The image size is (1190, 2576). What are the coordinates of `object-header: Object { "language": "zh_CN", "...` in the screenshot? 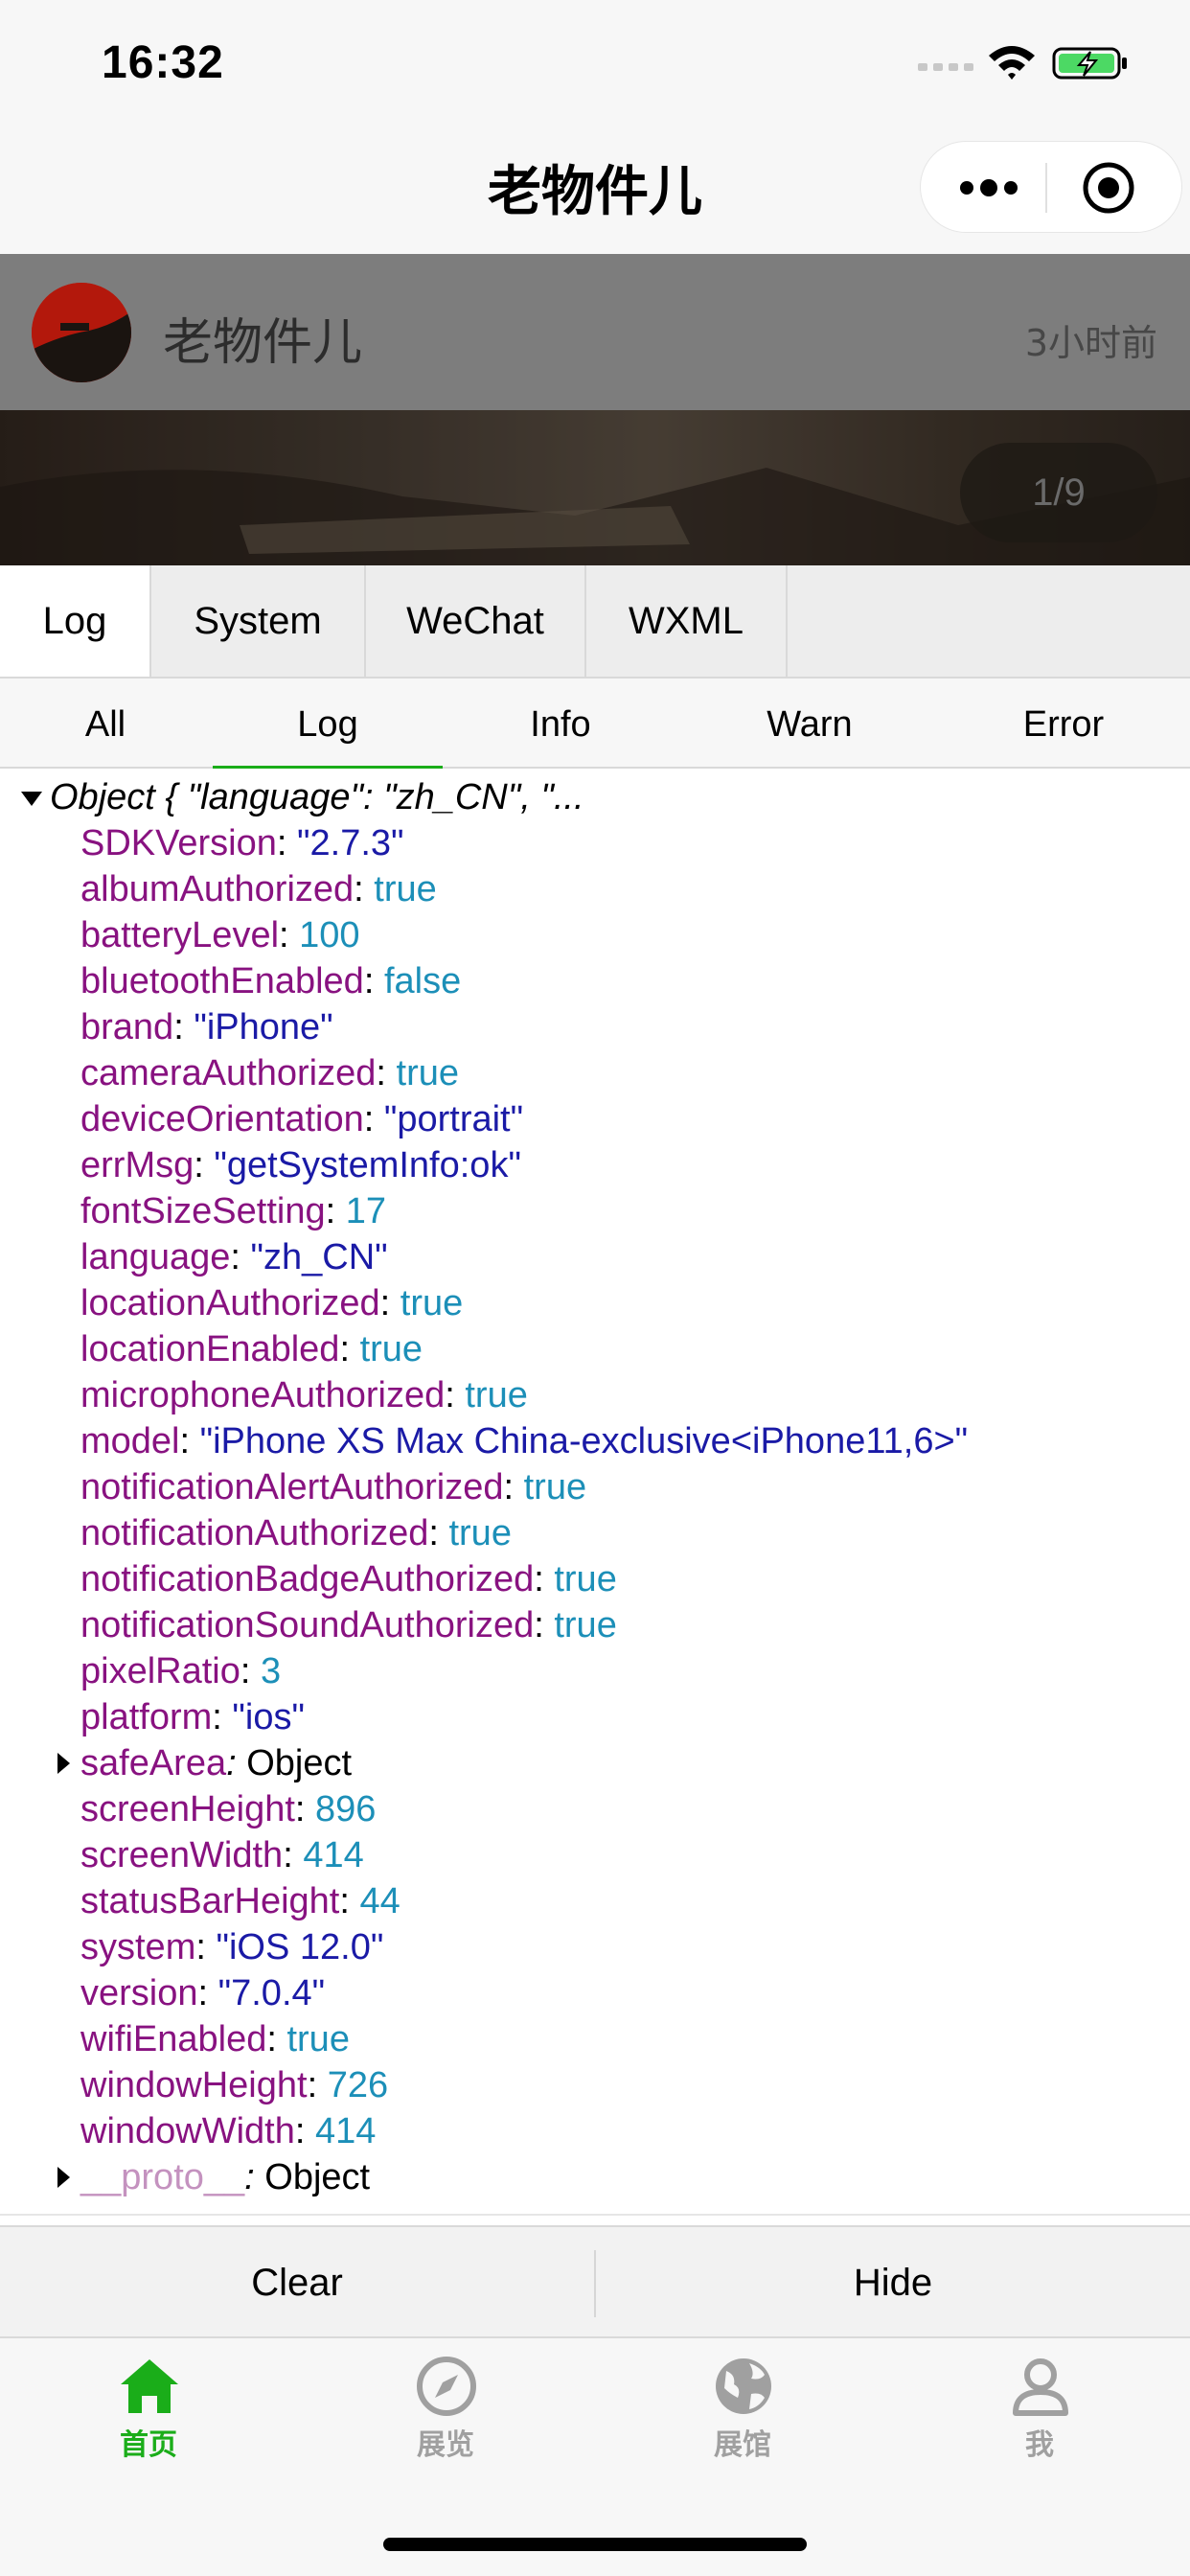 It's located at (303, 797).